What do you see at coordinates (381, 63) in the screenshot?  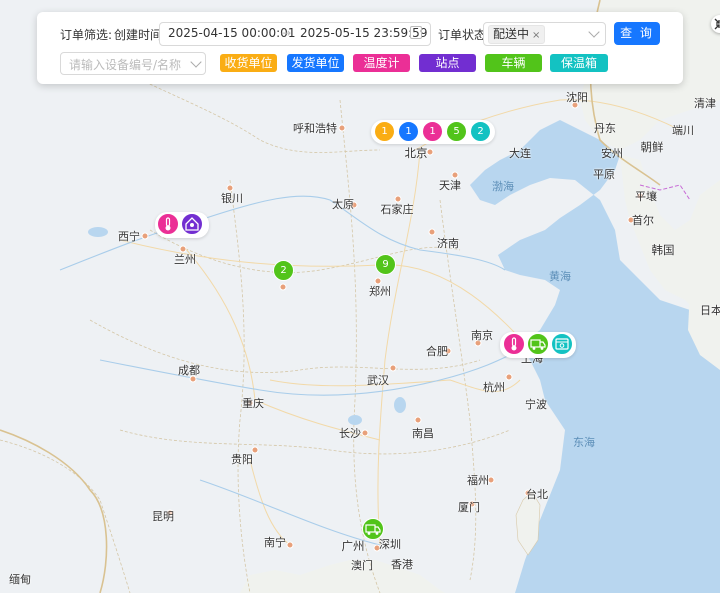 I see `layer-thermometer-button: 温度计` at bounding box center [381, 63].